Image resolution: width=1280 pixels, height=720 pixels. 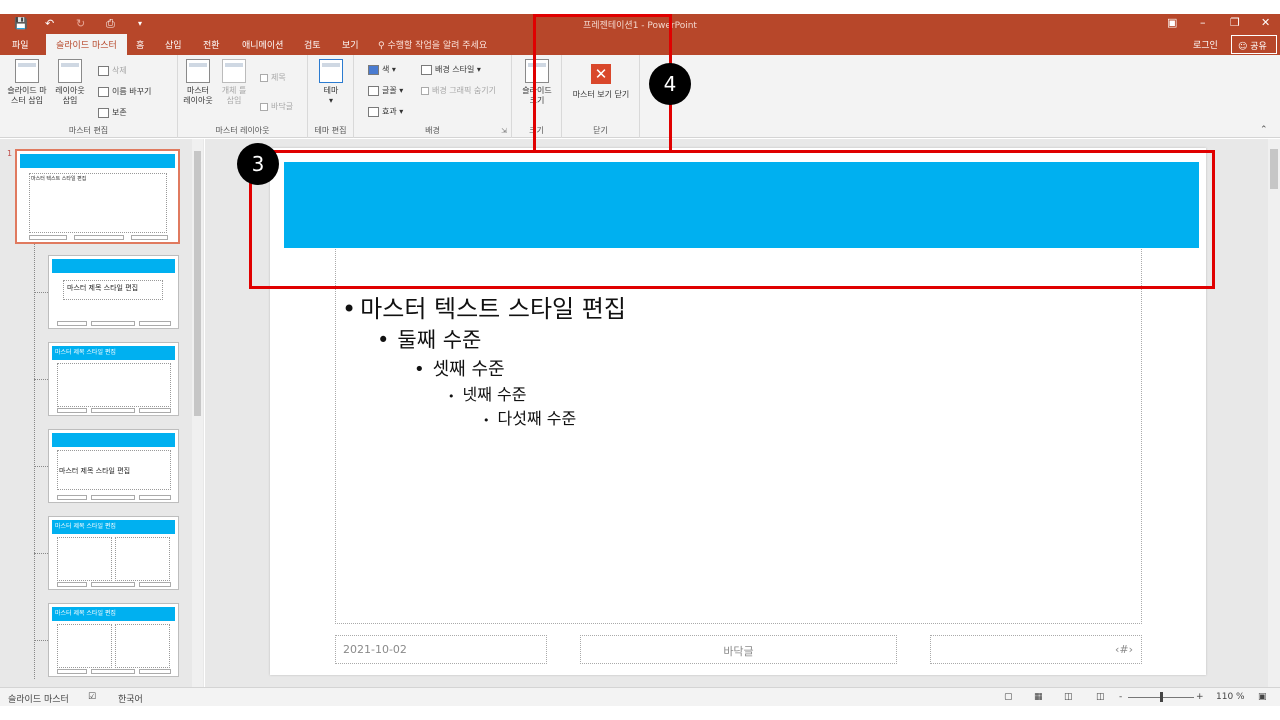 I want to click on colors-label: 색, so click(x=386, y=69).